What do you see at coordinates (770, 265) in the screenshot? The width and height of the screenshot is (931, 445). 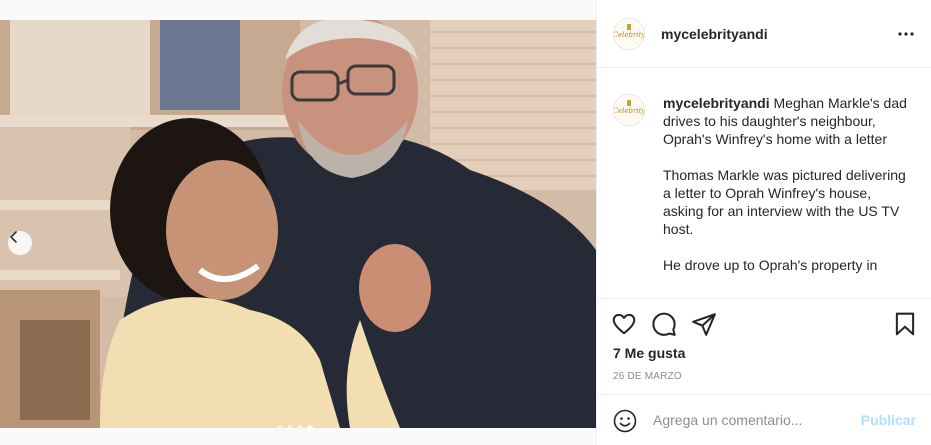 I see `caption-paragraph: He drove up to Oprah's property in` at bounding box center [770, 265].